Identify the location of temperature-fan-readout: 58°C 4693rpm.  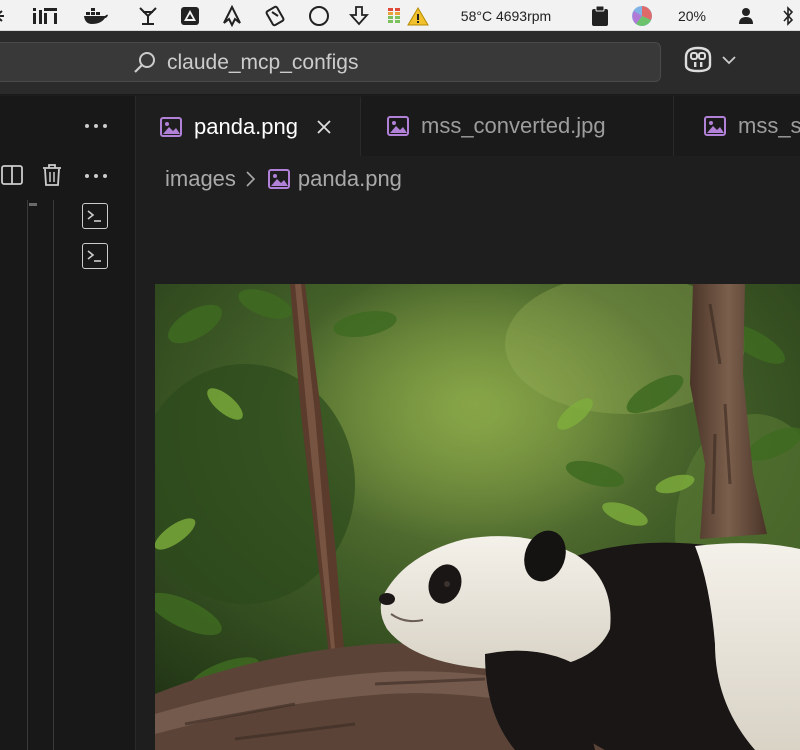
(506, 15).